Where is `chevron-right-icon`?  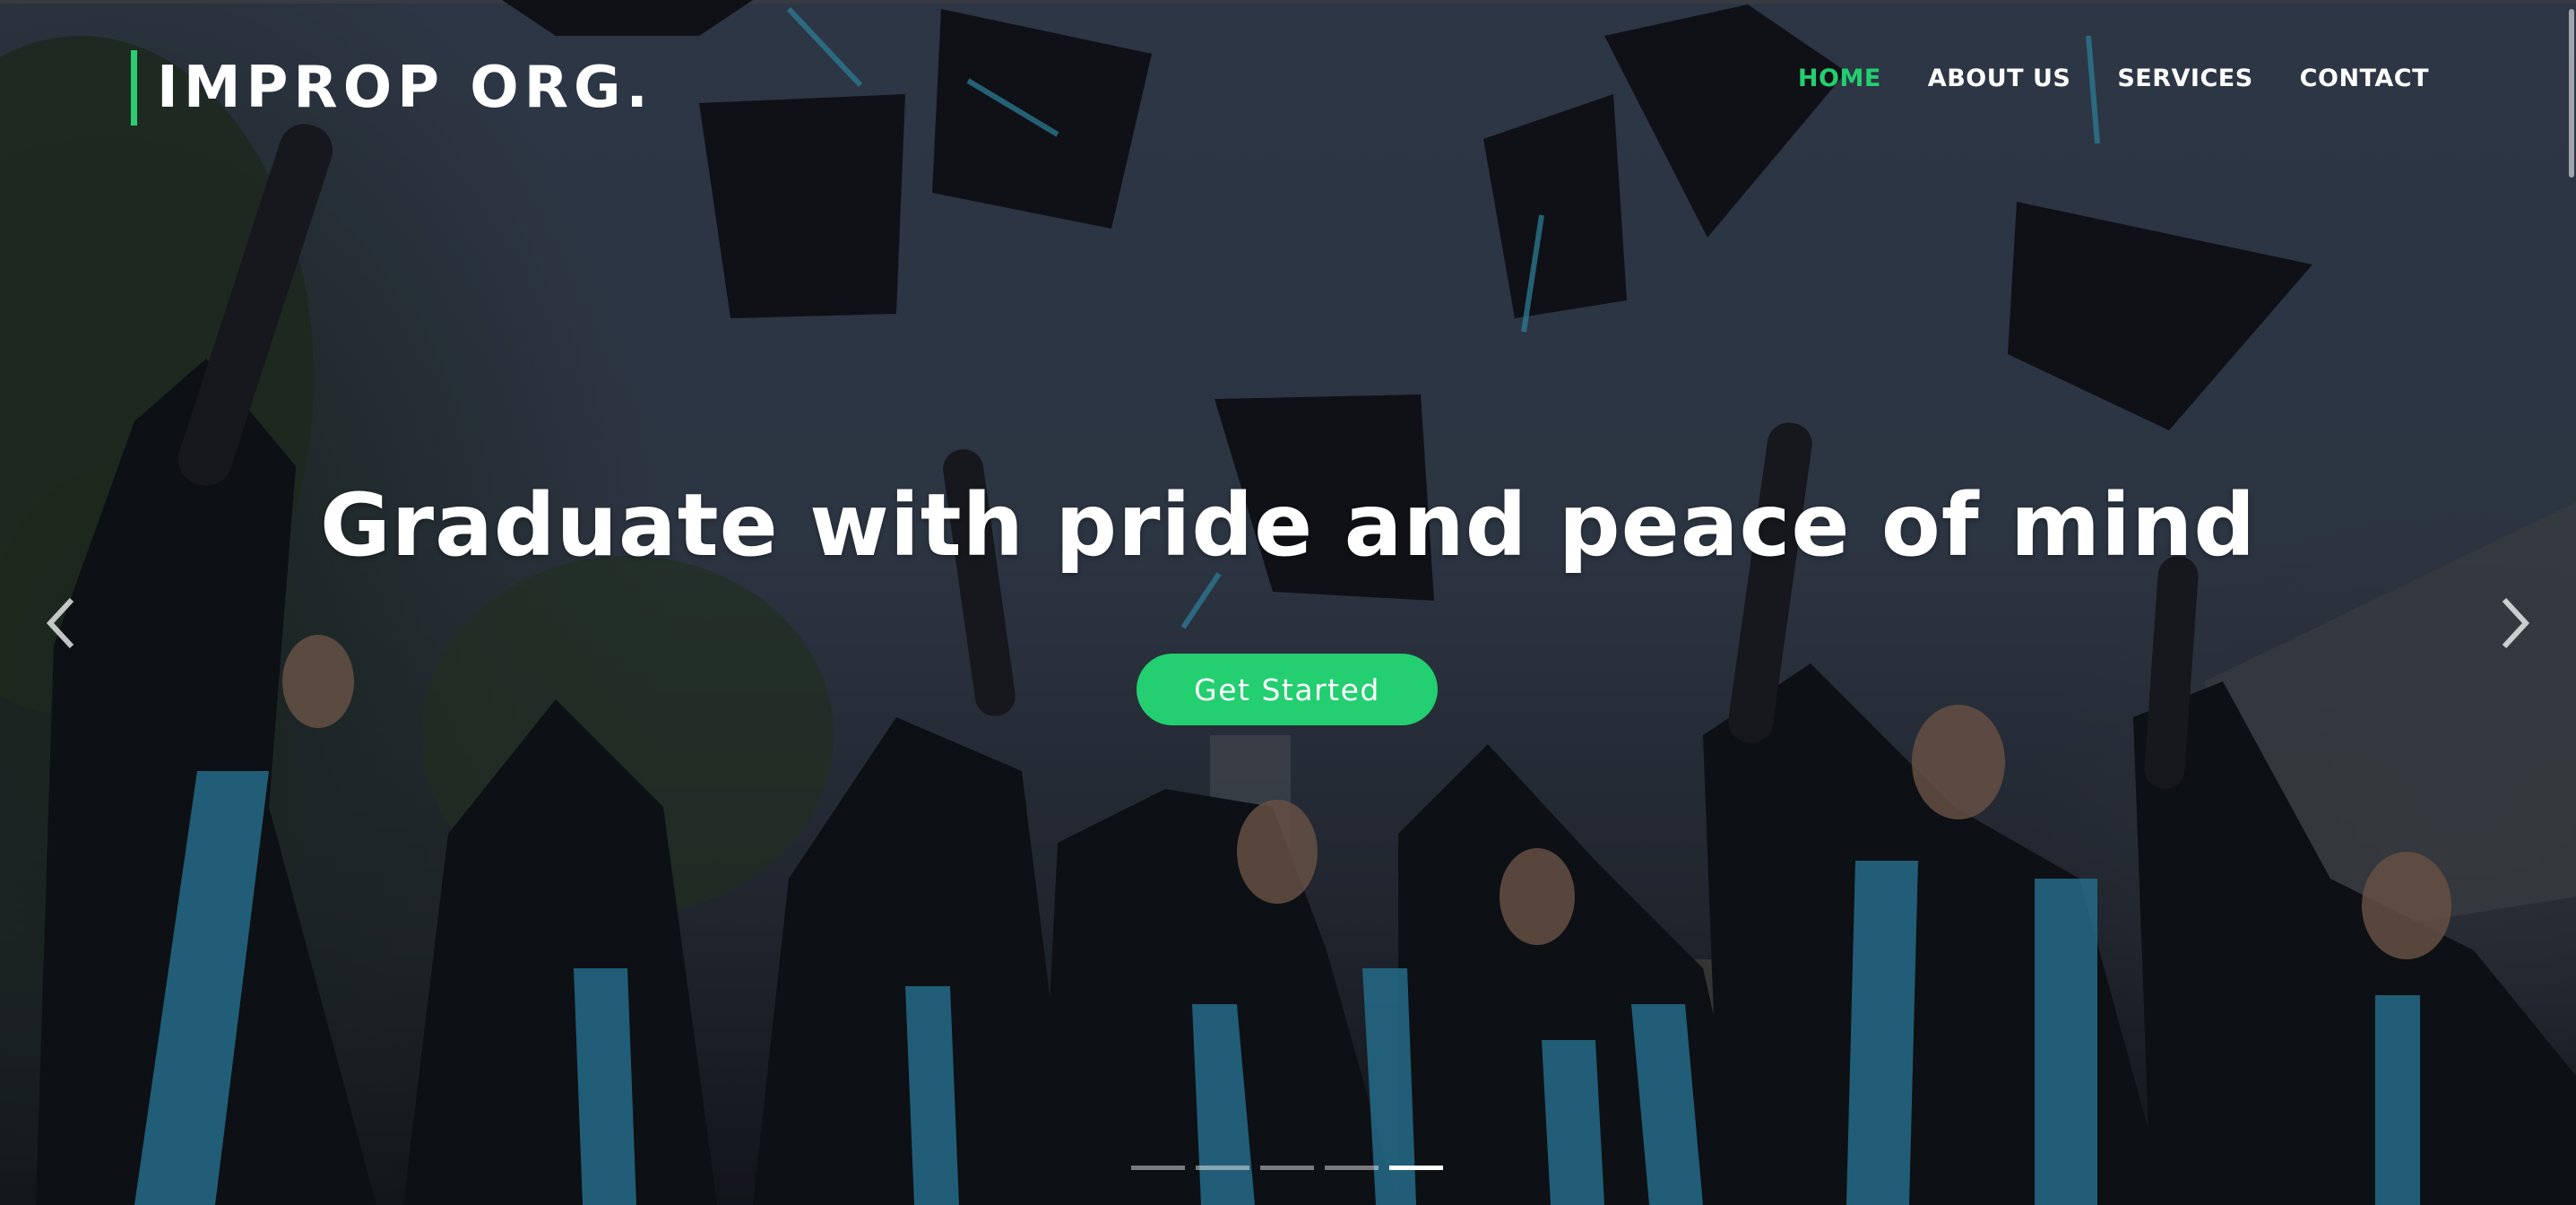
chevron-right-icon is located at coordinates (2516, 623).